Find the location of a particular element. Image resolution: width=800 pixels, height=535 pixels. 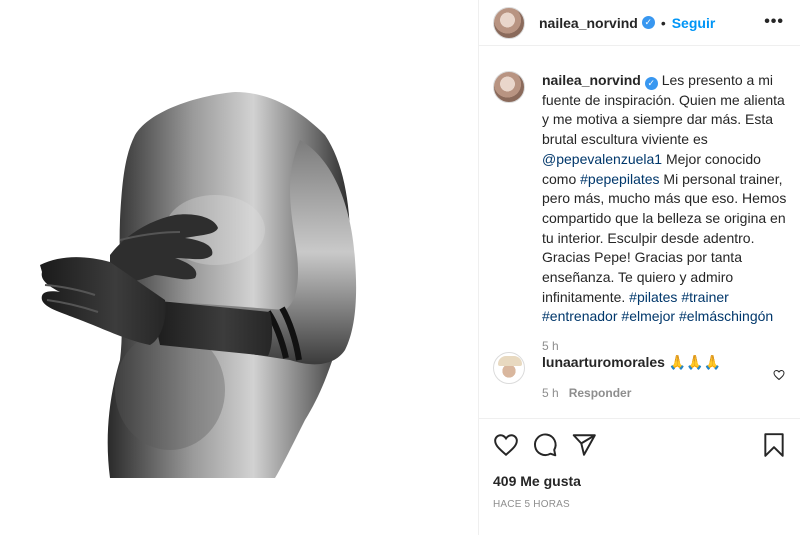

follow-button: Seguir is located at coordinates (694, 23).